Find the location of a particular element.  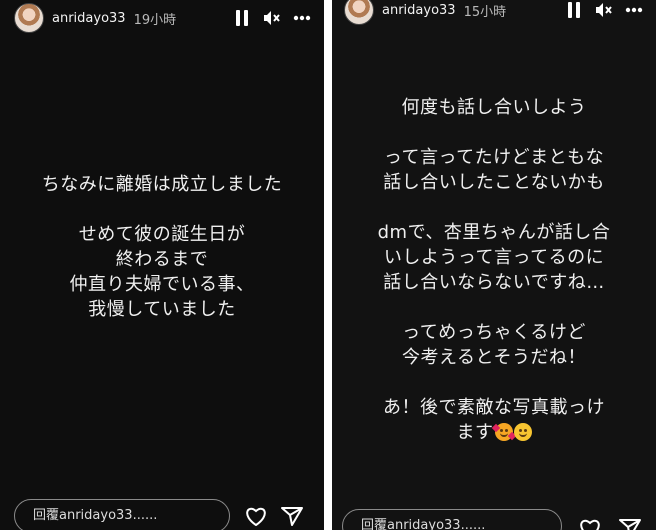

story-line: ちなみに離婚は成立しました is located at coordinates (162, 184).